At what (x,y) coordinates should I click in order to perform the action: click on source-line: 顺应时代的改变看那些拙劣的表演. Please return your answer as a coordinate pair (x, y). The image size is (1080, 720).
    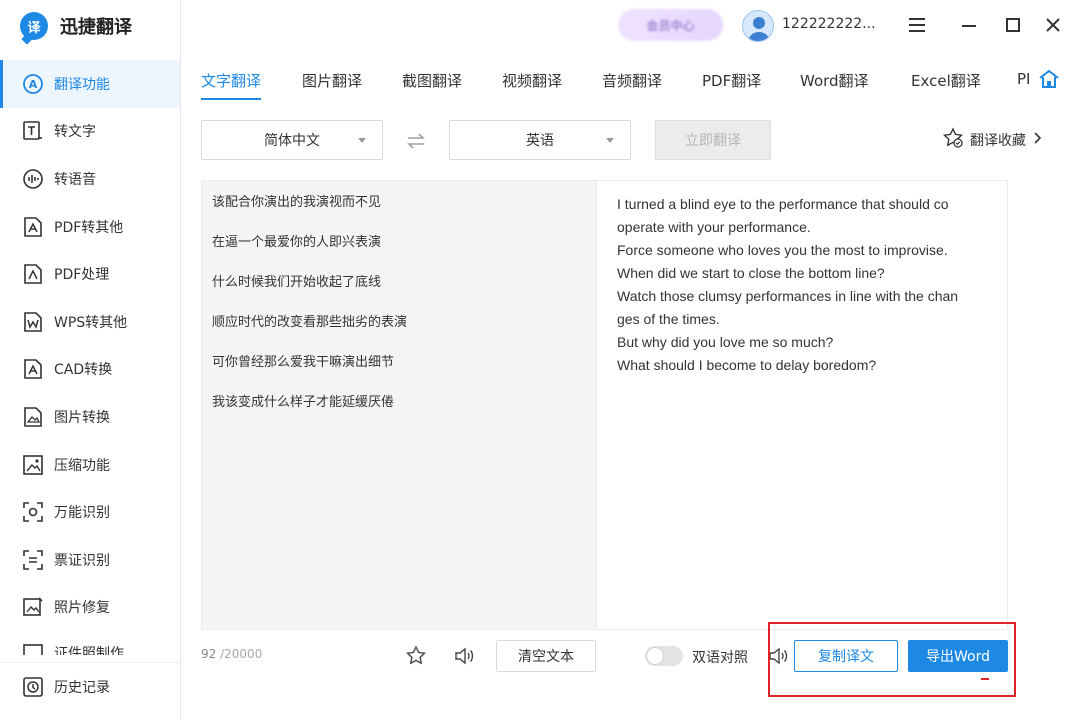
    Looking at the image, I should click on (399, 333).